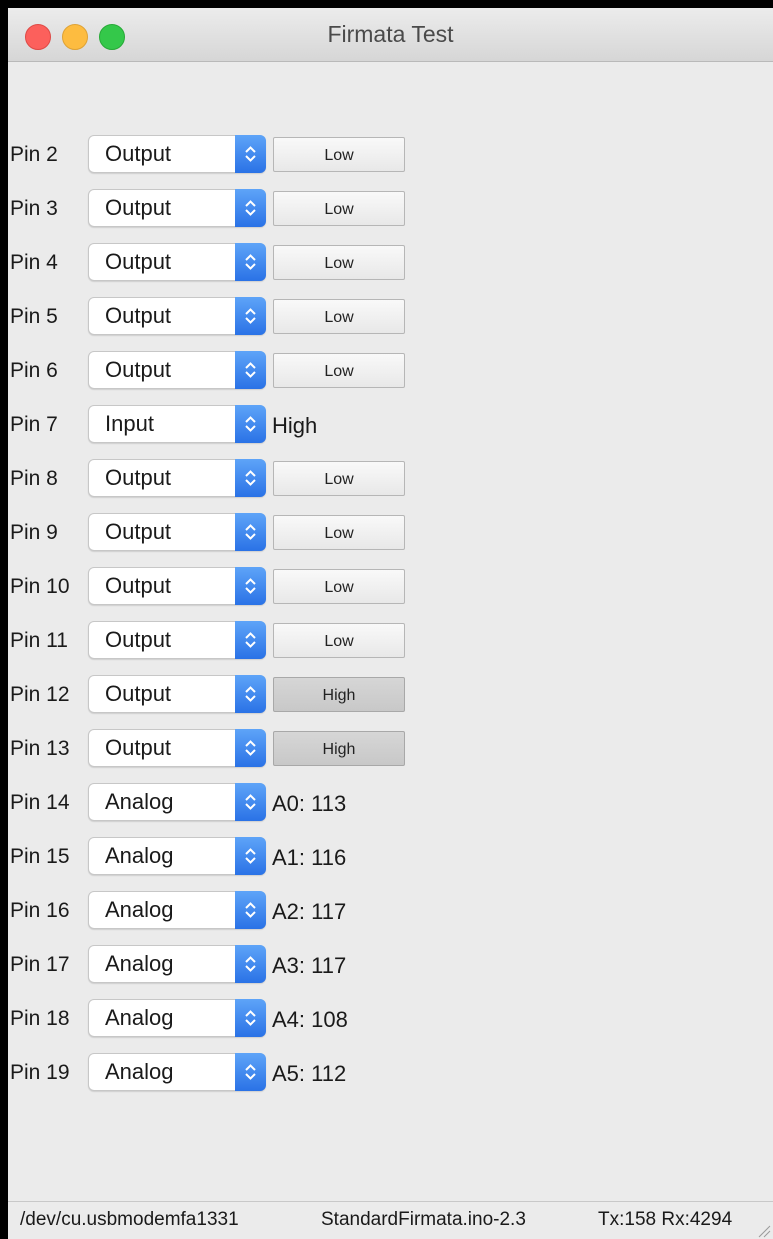 The width and height of the screenshot is (773, 1239). Describe the element at coordinates (40, 856) in the screenshot. I see `pin-label: Pin 15` at that location.